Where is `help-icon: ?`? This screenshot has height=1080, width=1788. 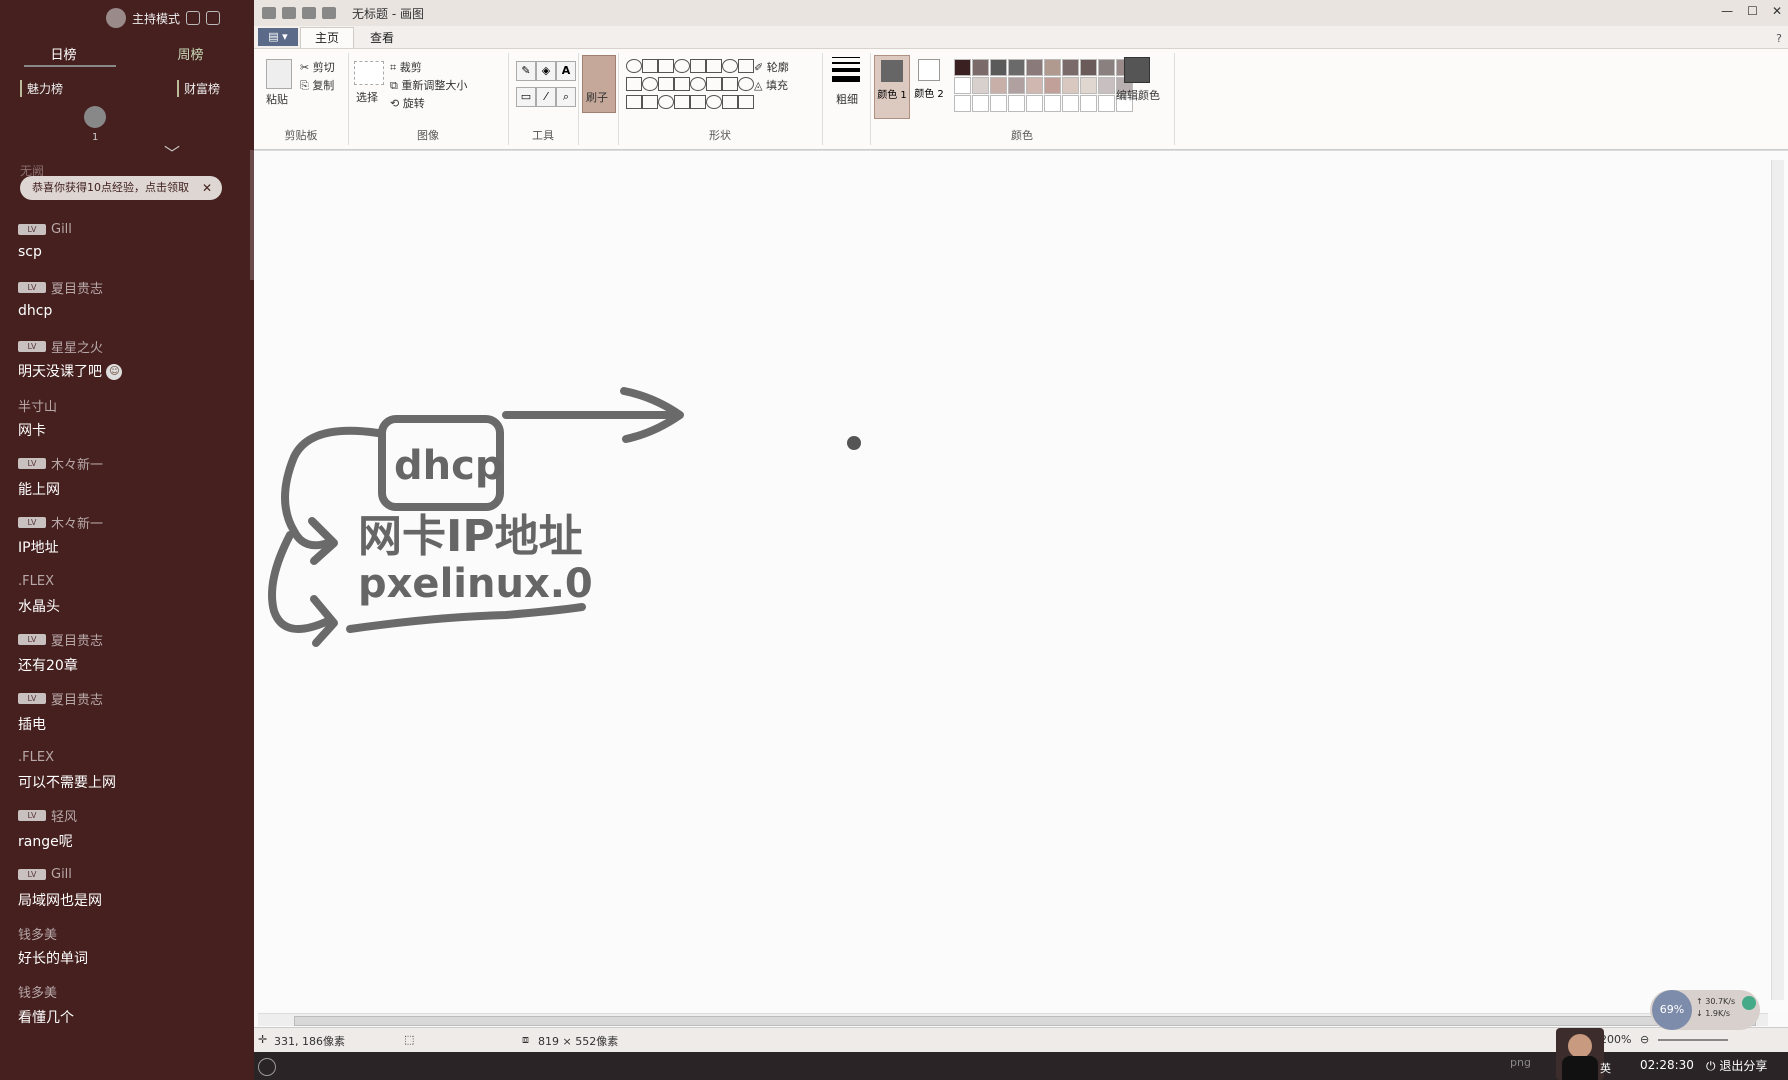 help-icon: ? is located at coordinates (1779, 38).